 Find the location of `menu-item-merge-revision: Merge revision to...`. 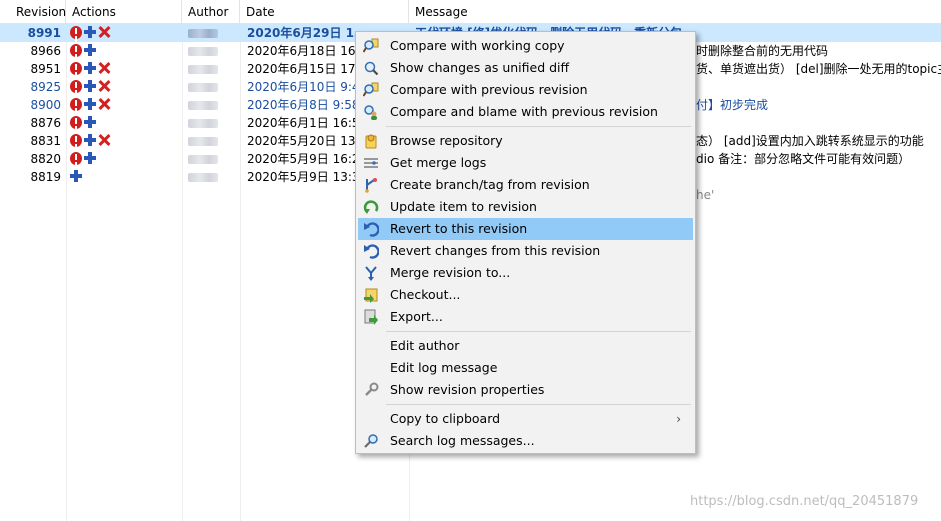

menu-item-merge-revision: Merge revision to... is located at coordinates (525, 273).